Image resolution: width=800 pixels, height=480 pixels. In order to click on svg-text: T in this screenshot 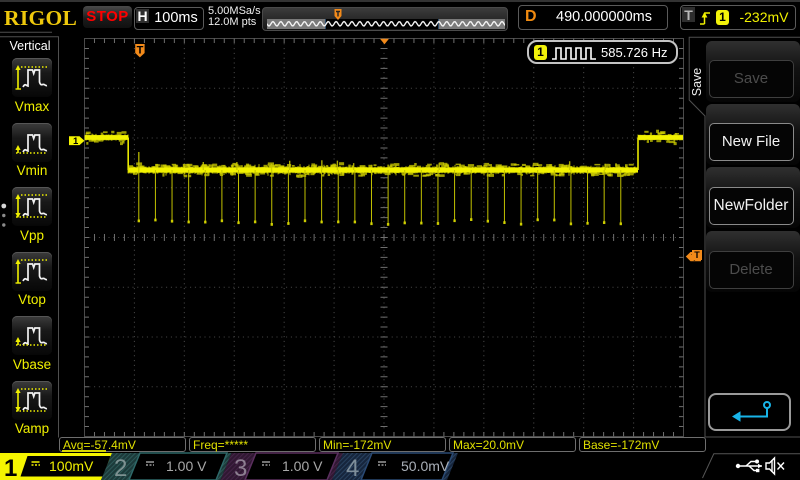, I will do `click(140, 51)`.